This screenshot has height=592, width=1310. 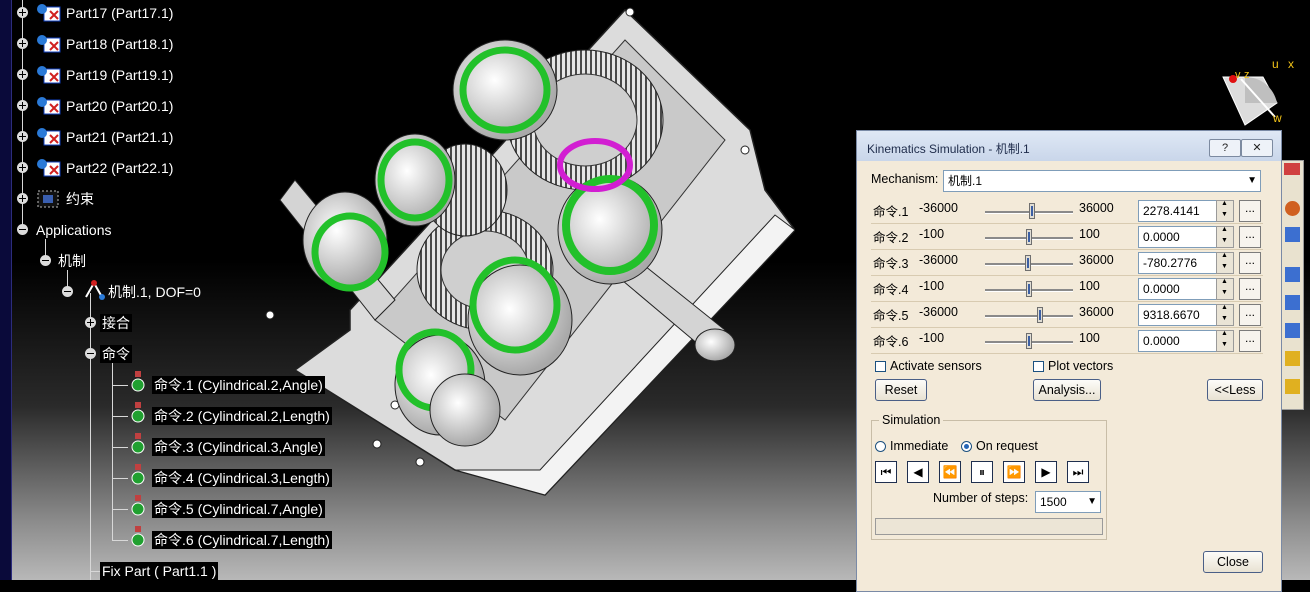 What do you see at coordinates (950, 472) in the screenshot?
I see `play-backward-button: ⏪` at bounding box center [950, 472].